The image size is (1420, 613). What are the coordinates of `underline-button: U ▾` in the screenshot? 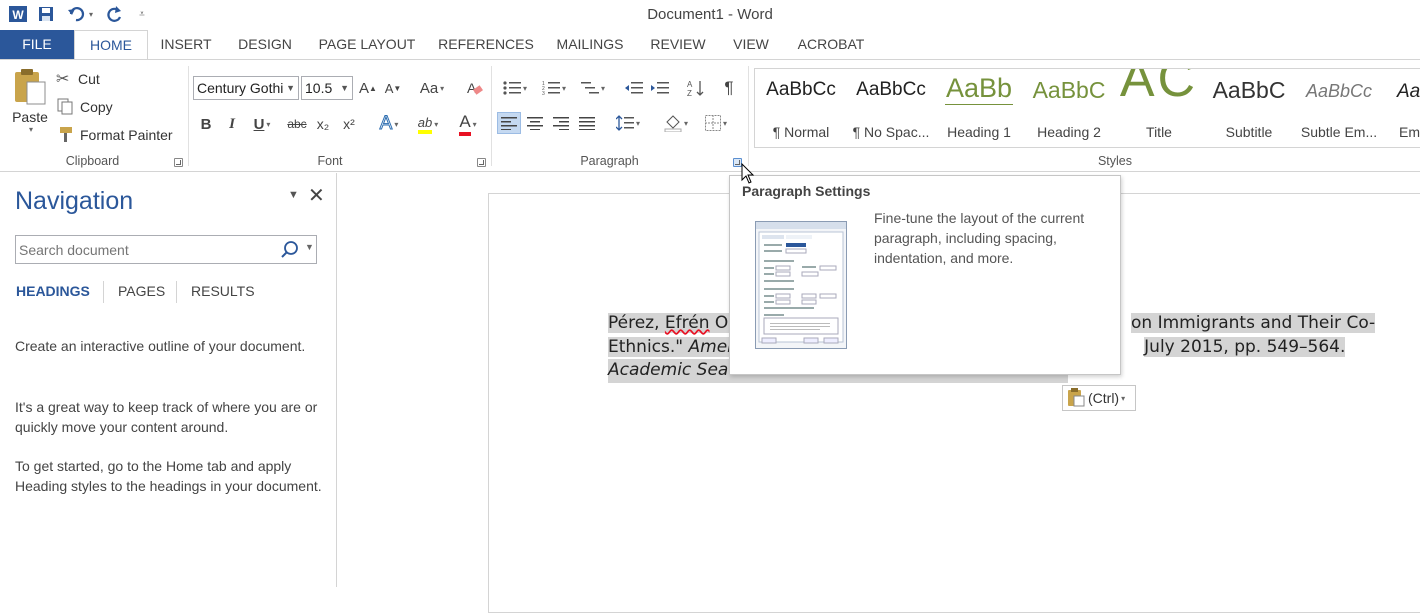 It's located at (262, 124).